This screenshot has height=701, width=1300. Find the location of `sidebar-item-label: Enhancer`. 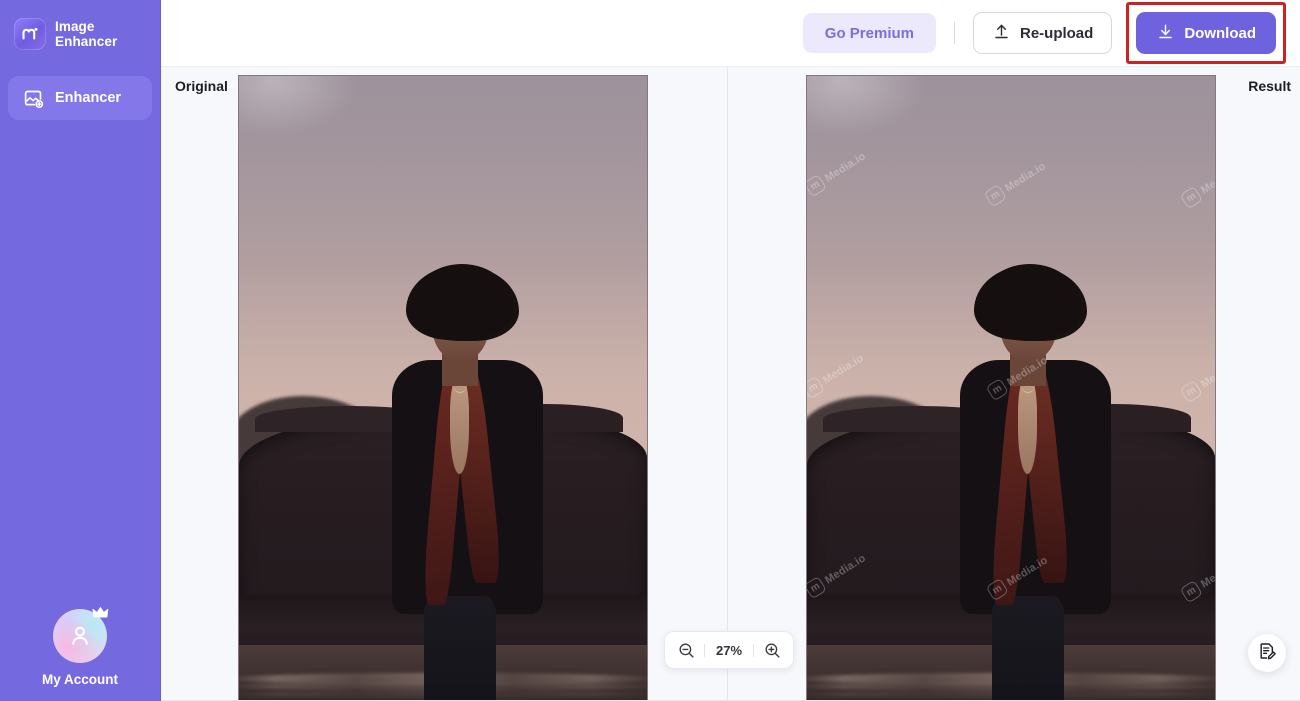

sidebar-item-label: Enhancer is located at coordinates (88, 98).